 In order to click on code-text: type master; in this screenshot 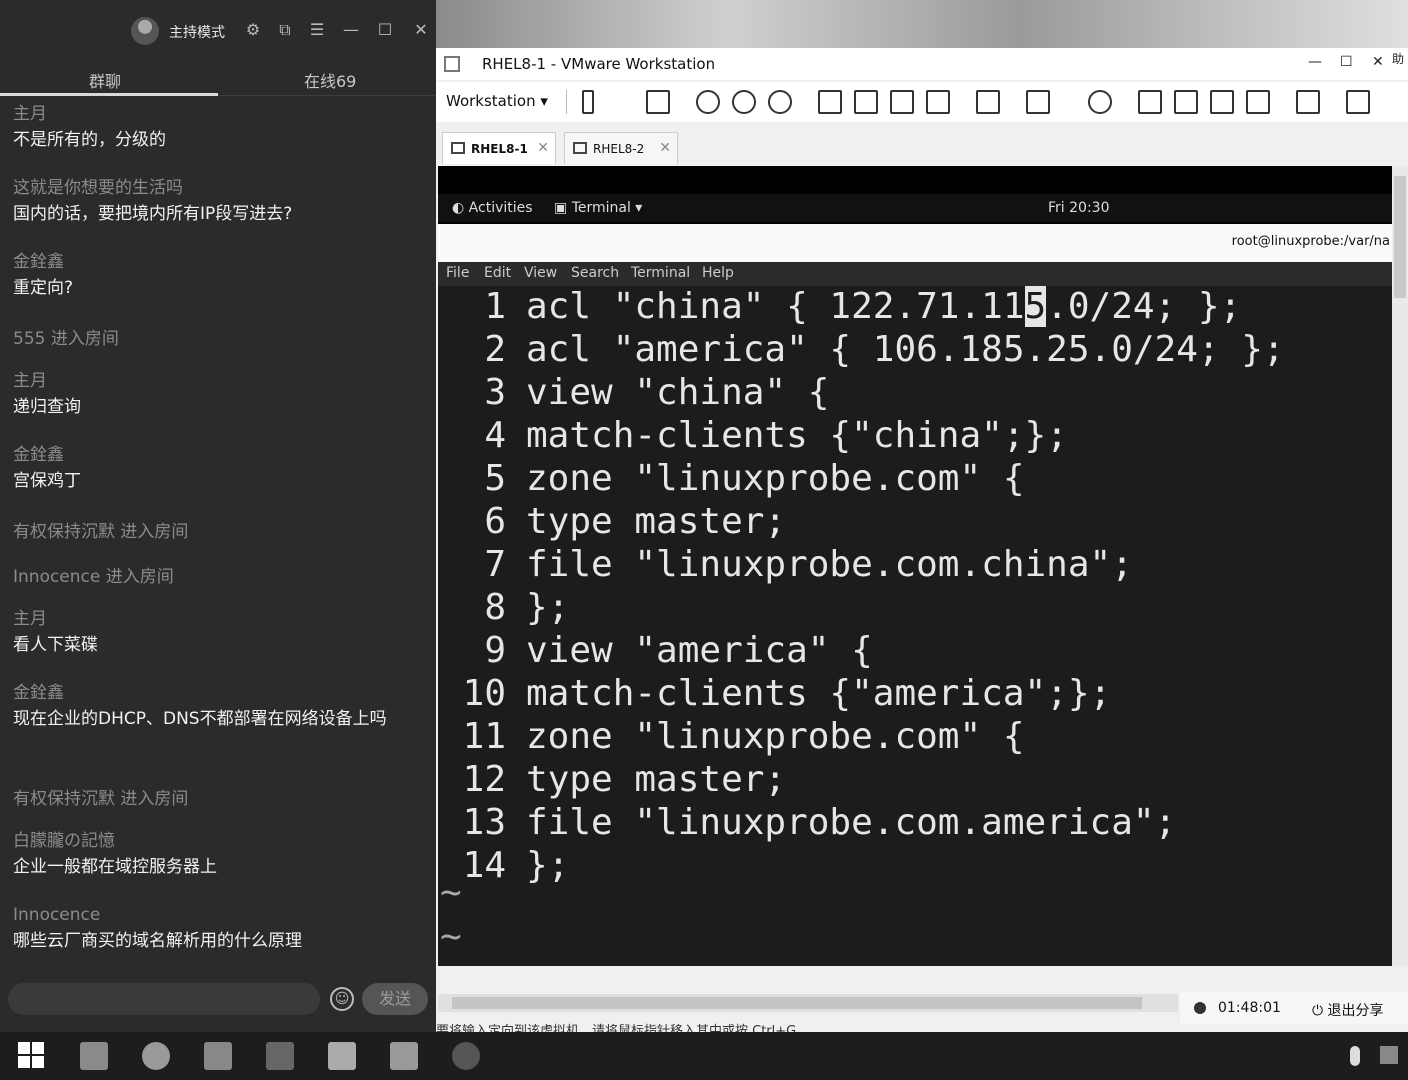, I will do `click(656, 779)`.